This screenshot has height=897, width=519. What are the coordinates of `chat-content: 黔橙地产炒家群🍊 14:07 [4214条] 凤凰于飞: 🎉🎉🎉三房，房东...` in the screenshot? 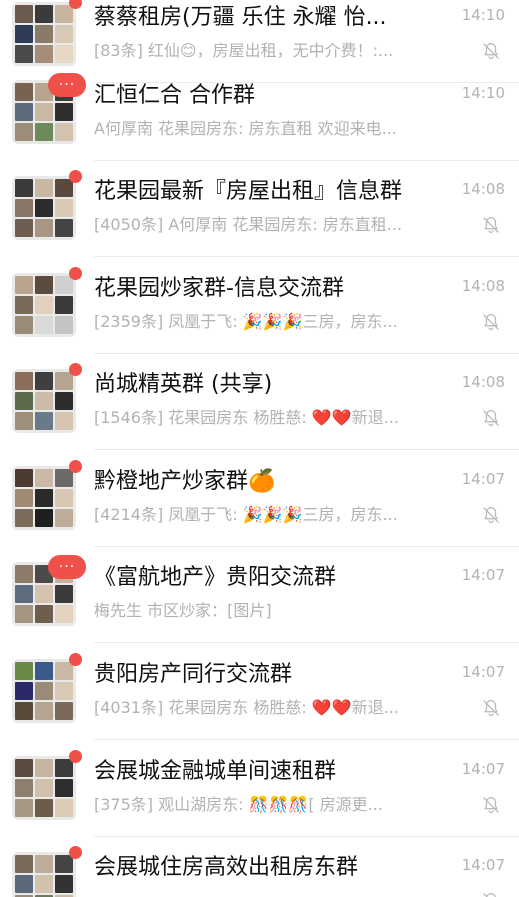 It's located at (299, 498).